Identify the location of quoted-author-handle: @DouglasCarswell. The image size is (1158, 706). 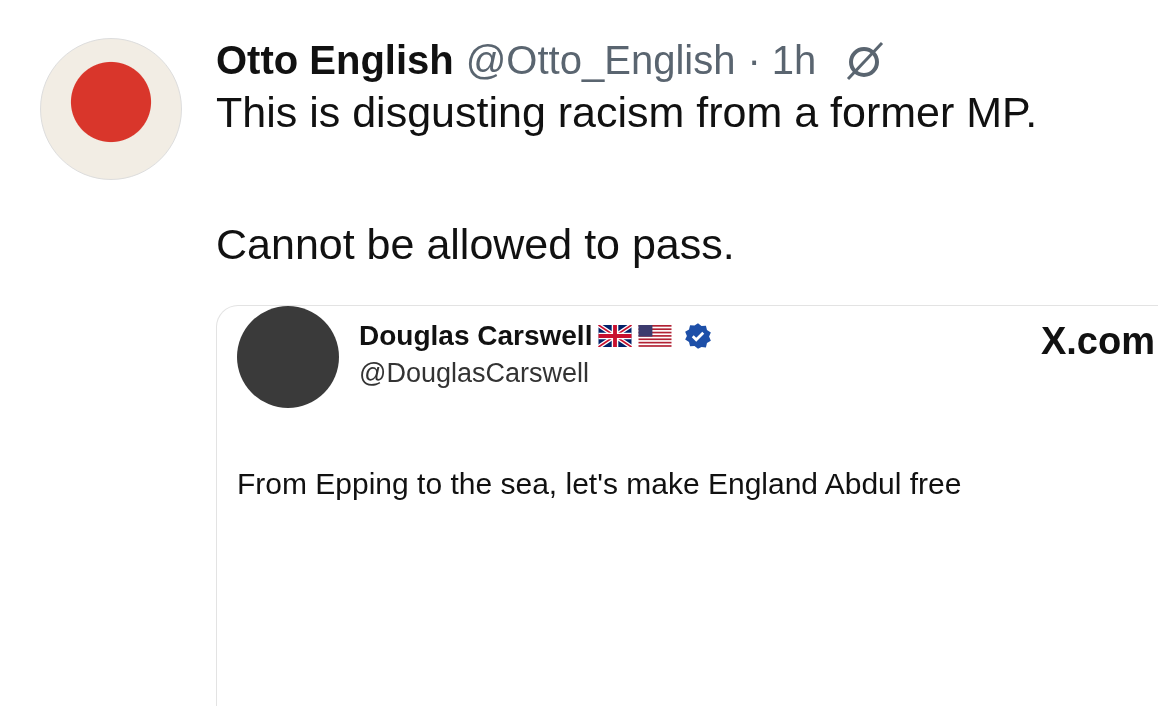
(474, 373).